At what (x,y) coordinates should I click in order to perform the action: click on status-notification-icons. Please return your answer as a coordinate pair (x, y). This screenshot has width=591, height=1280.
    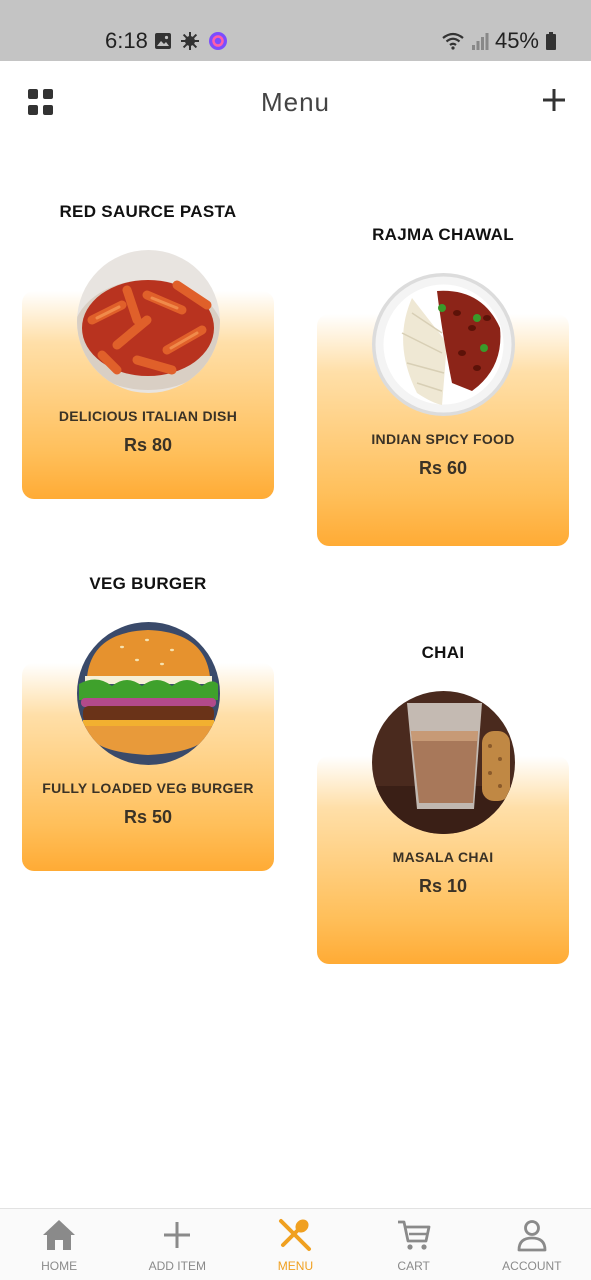
    Looking at the image, I should click on (191, 41).